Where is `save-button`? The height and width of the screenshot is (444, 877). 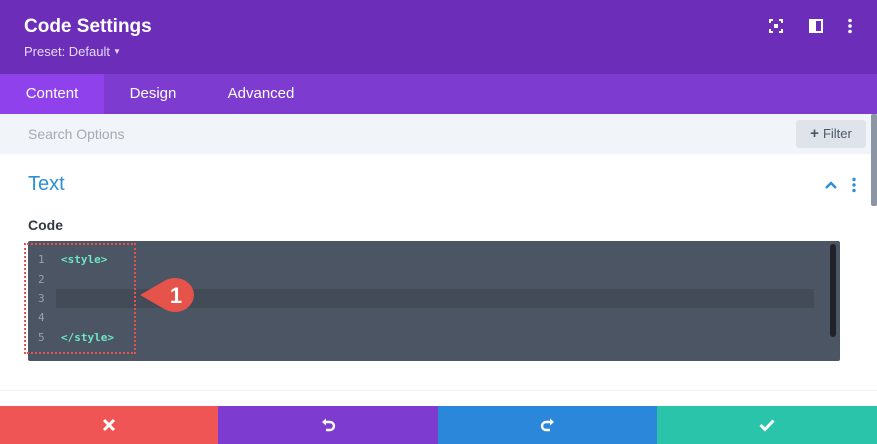
save-button is located at coordinates (767, 425).